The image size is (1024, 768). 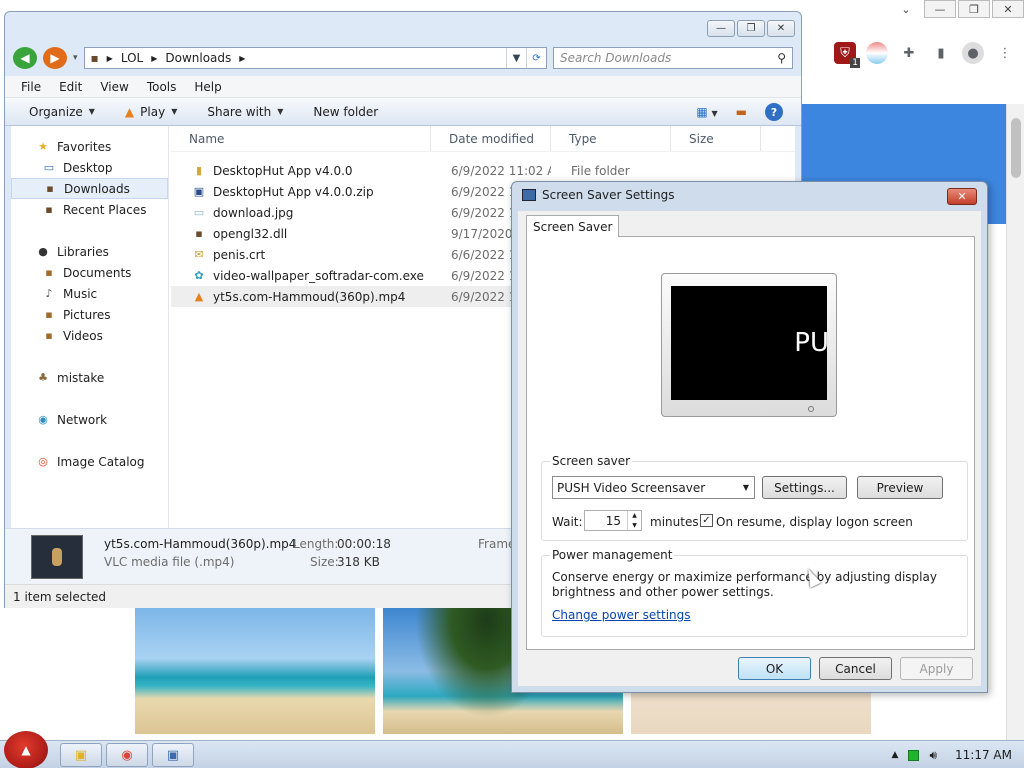 I want to click on screen-saver-group-label: Screen saver, so click(x=591, y=461).